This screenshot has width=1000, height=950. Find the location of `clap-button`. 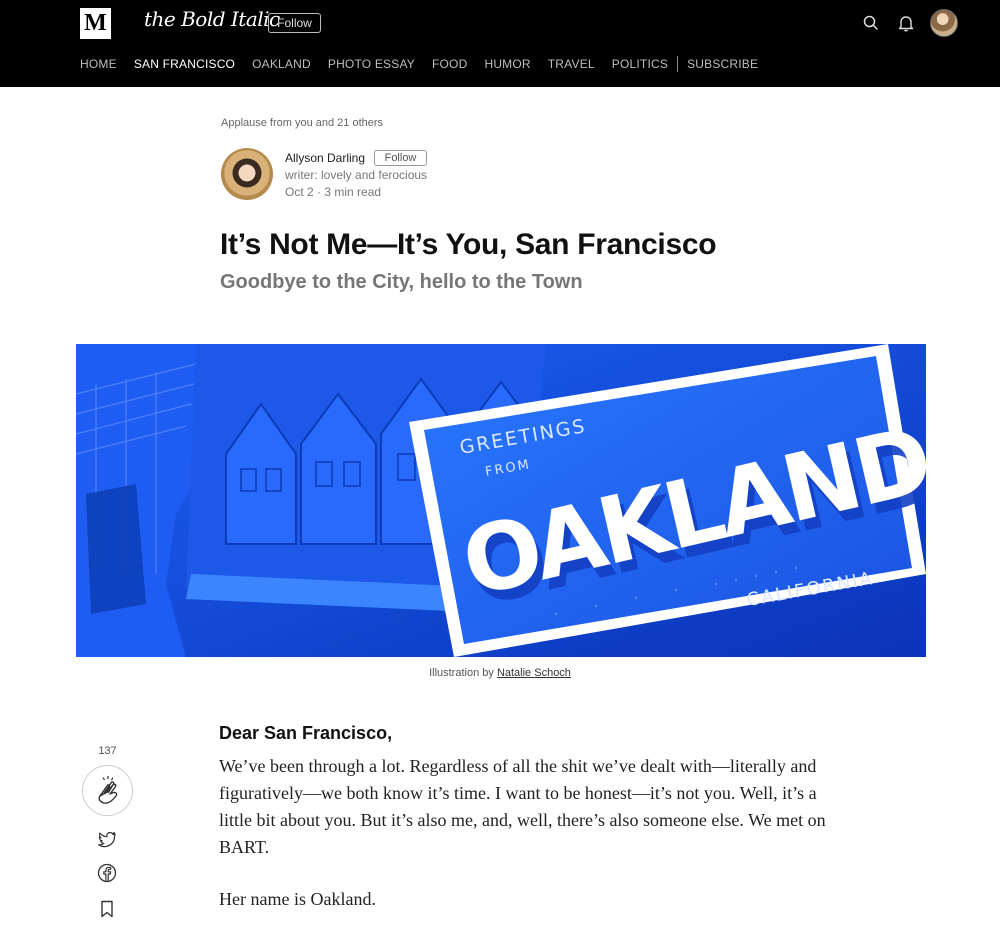

clap-button is located at coordinates (107, 790).